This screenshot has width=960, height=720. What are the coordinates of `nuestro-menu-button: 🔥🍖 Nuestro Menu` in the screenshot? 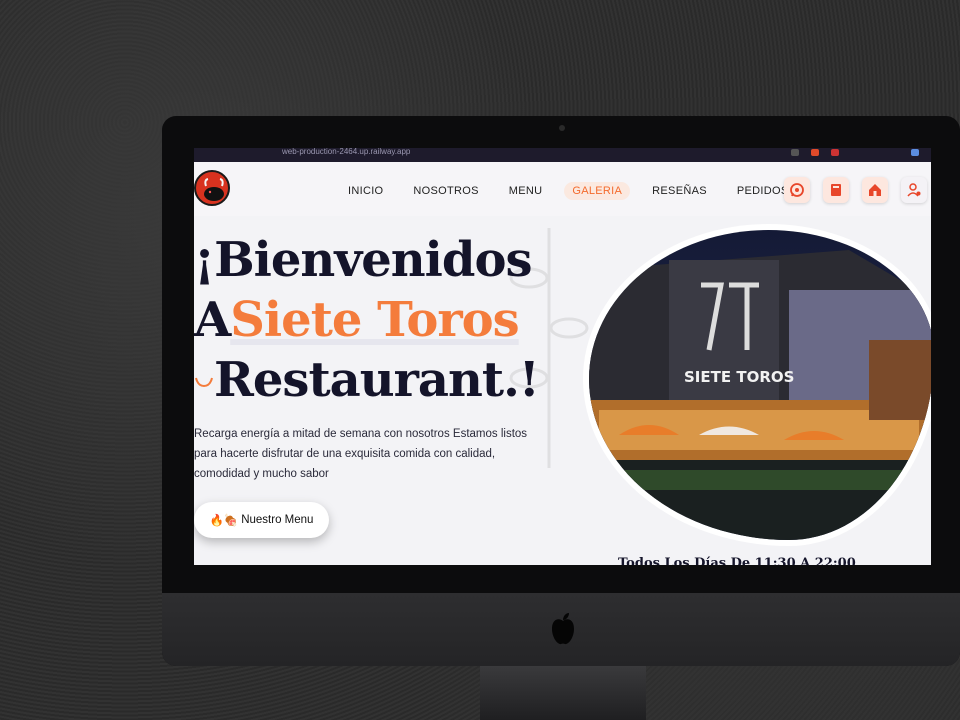 It's located at (261, 520).